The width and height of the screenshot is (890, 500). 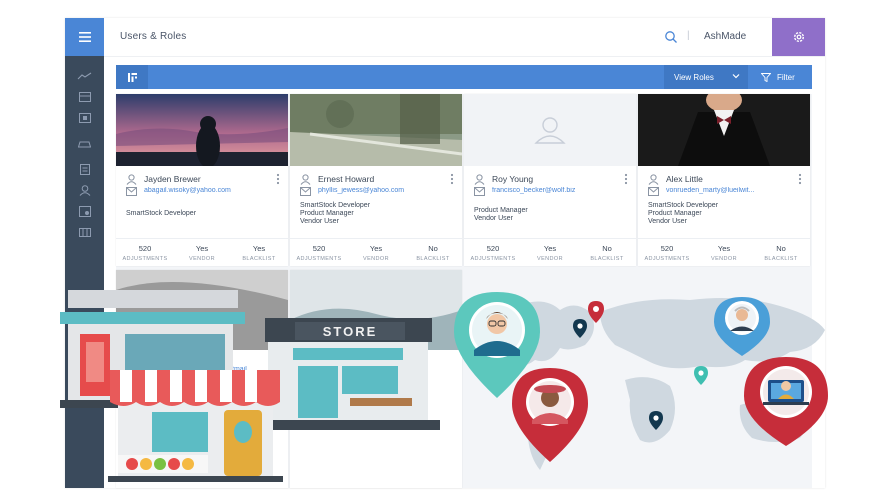 I want to click on avatar-placeholder-icon, so click(x=550, y=130).